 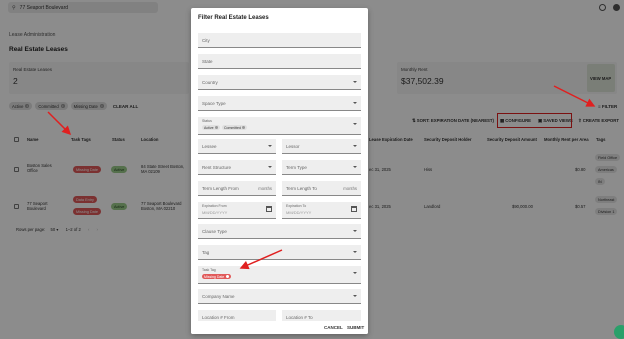 What do you see at coordinates (211, 127) in the screenshot?
I see `status-chip-active: Active` at bounding box center [211, 127].